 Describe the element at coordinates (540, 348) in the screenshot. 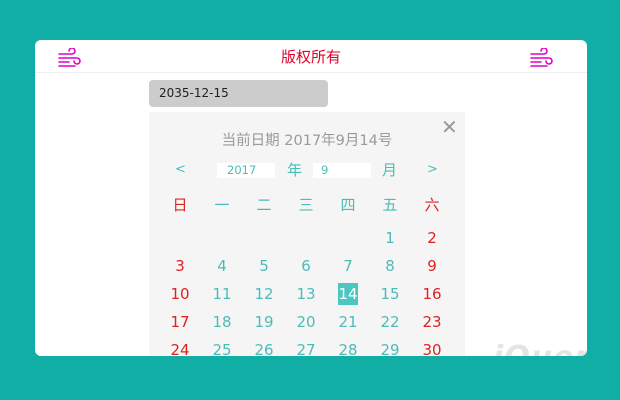

I see `watermark-logo: jQuery` at that location.